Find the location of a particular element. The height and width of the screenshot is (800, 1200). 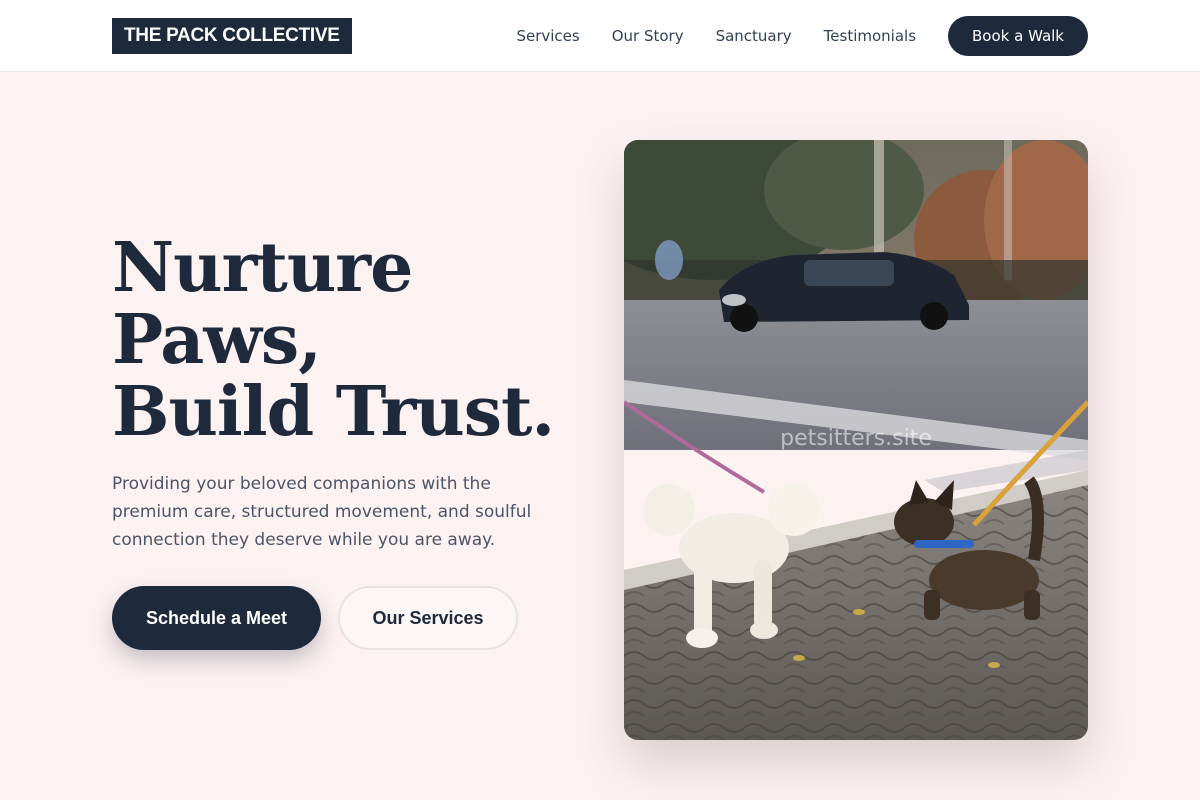

hero-title-line-1: Nurture is located at coordinates (262, 268).